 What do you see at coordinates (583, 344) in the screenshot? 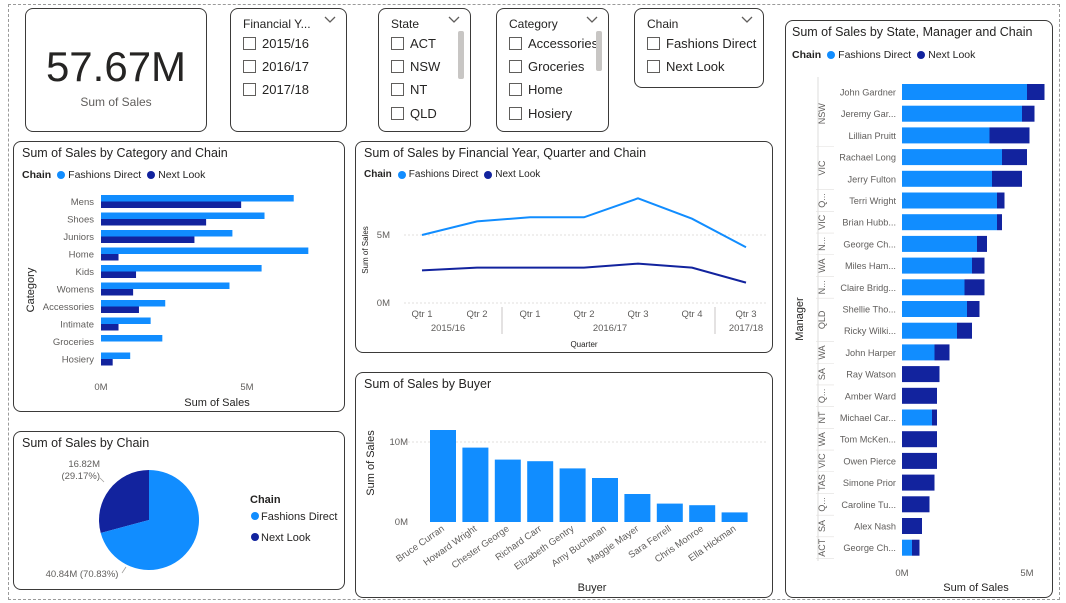
I see `x-axis-label: Quarter` at bounding box center [583, 344].